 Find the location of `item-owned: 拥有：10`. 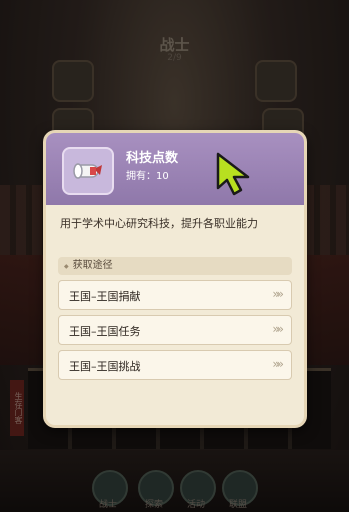

item-owned: 拥有：10 is located at coordinates (147, 174).